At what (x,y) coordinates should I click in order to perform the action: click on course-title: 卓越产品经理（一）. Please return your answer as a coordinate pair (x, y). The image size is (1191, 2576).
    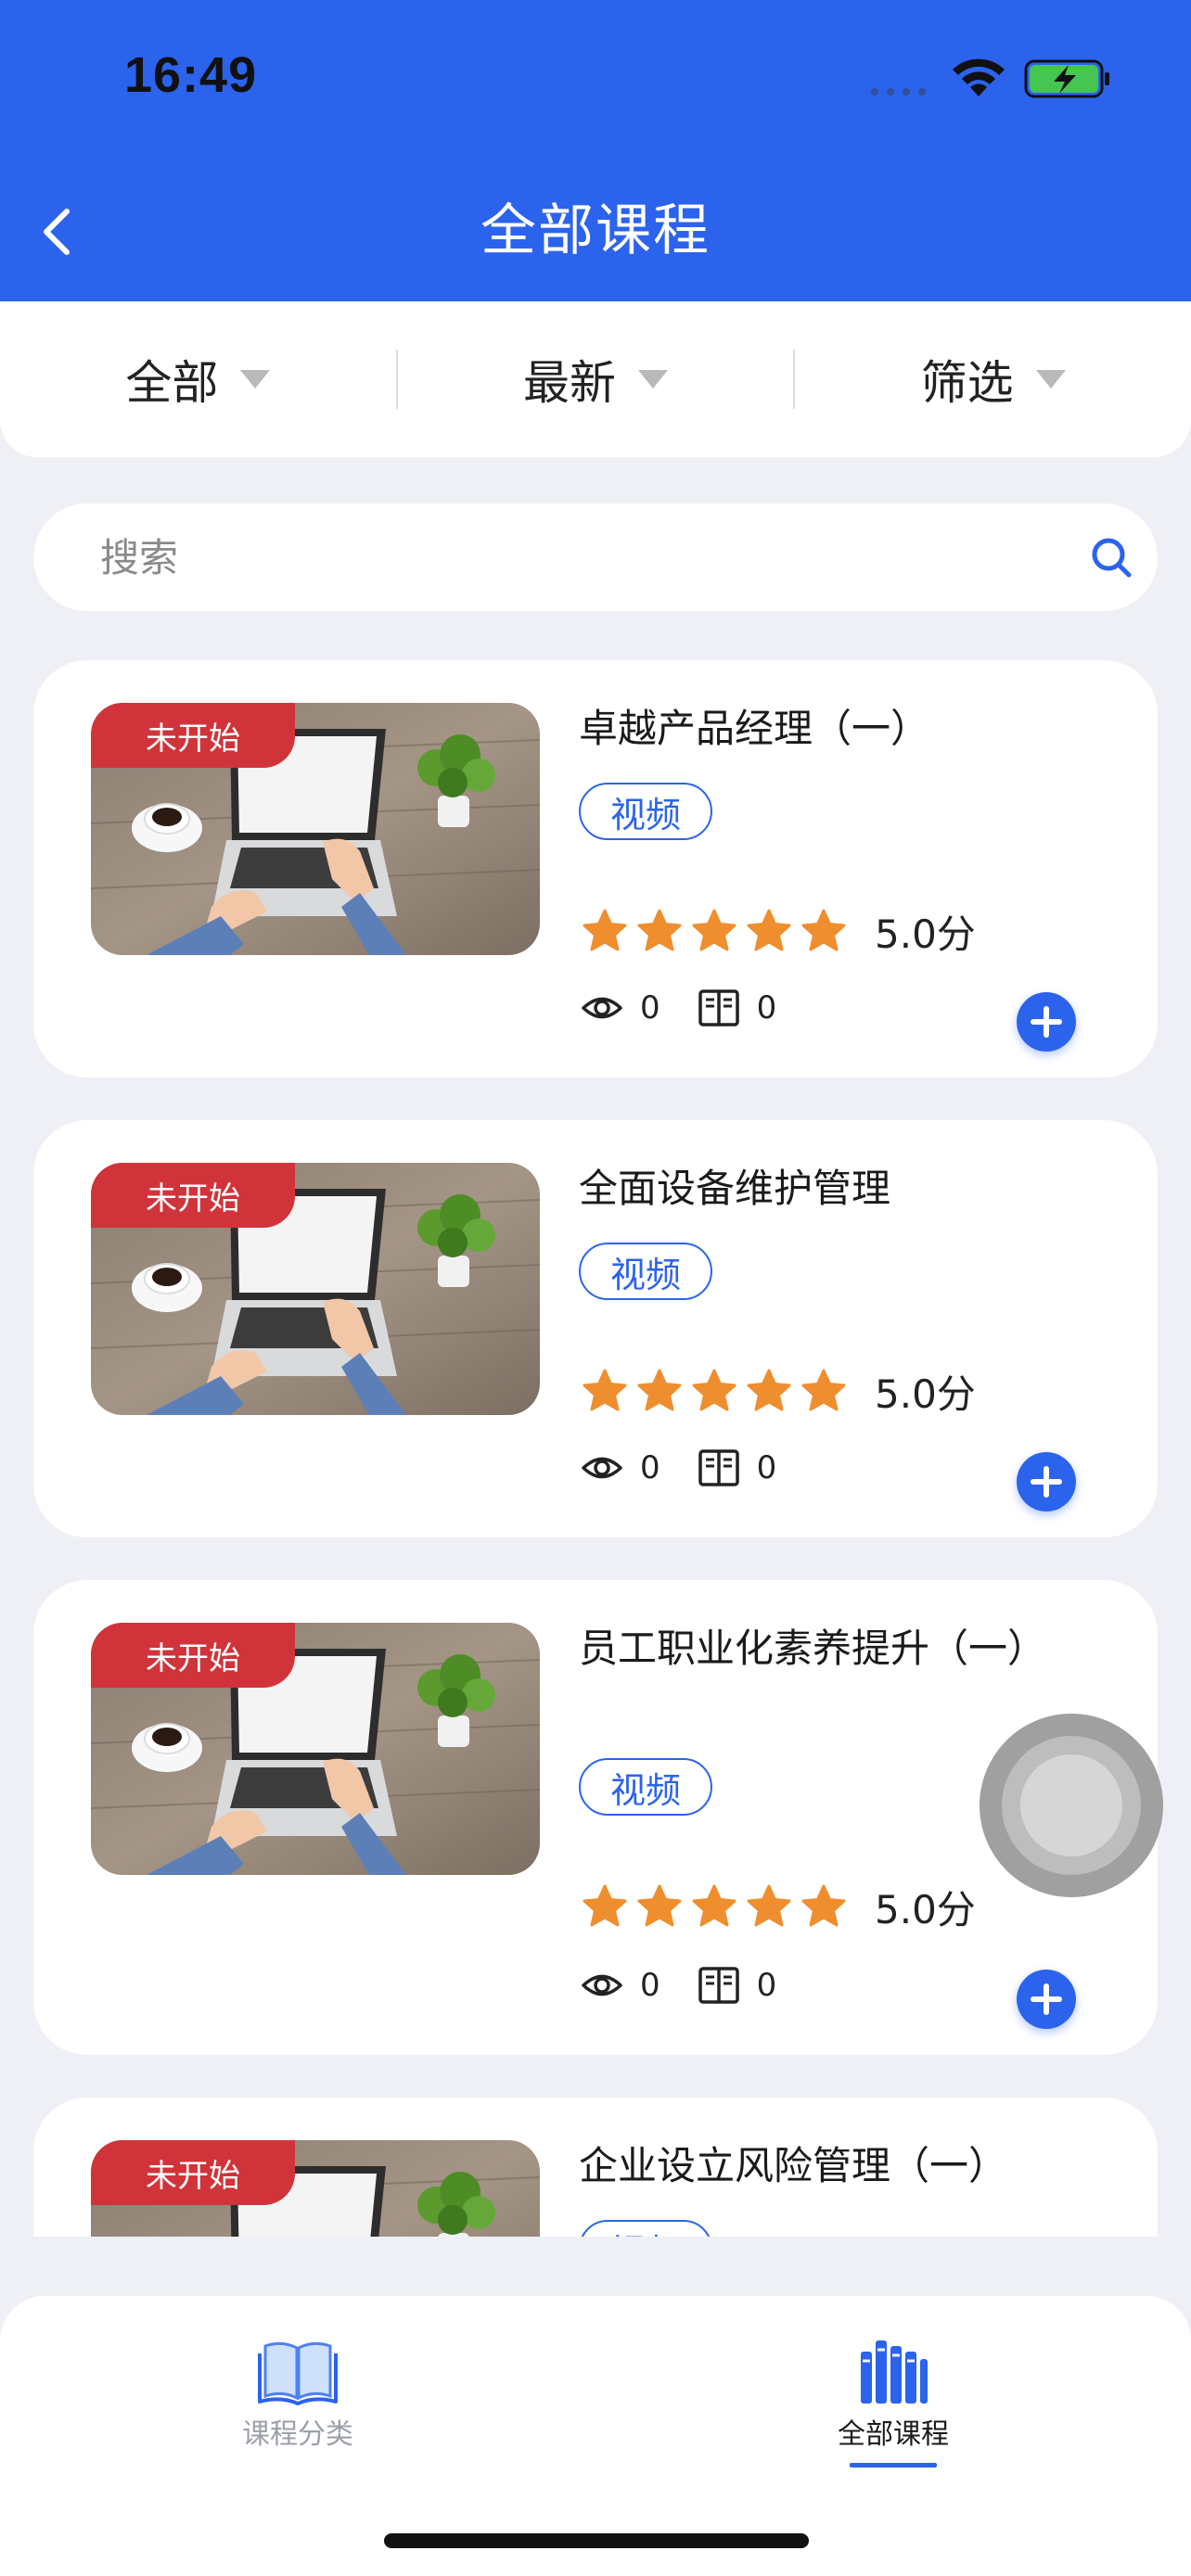
    Looking at the image, I should click on (754, 729).